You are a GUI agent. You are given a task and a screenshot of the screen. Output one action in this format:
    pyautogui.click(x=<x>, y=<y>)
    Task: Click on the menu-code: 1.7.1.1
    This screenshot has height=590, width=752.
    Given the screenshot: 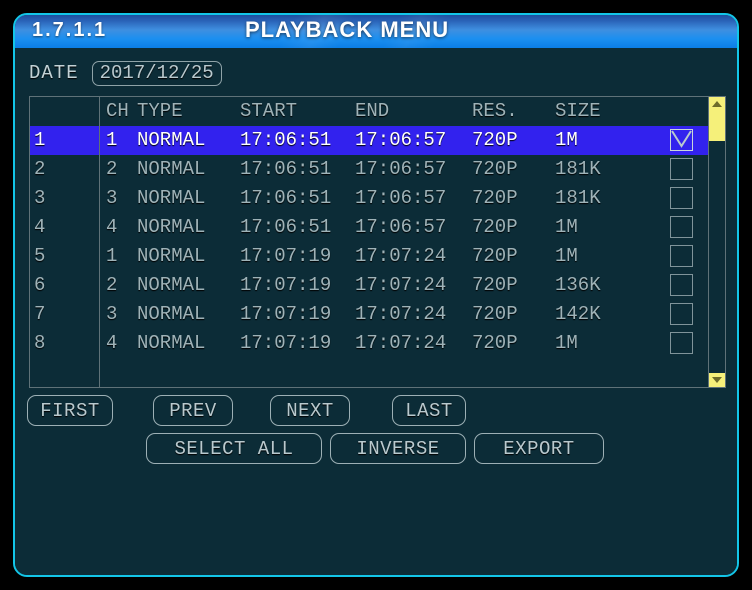 What is the action you would take?
    pyautogui.click(x=70, y=30)
    